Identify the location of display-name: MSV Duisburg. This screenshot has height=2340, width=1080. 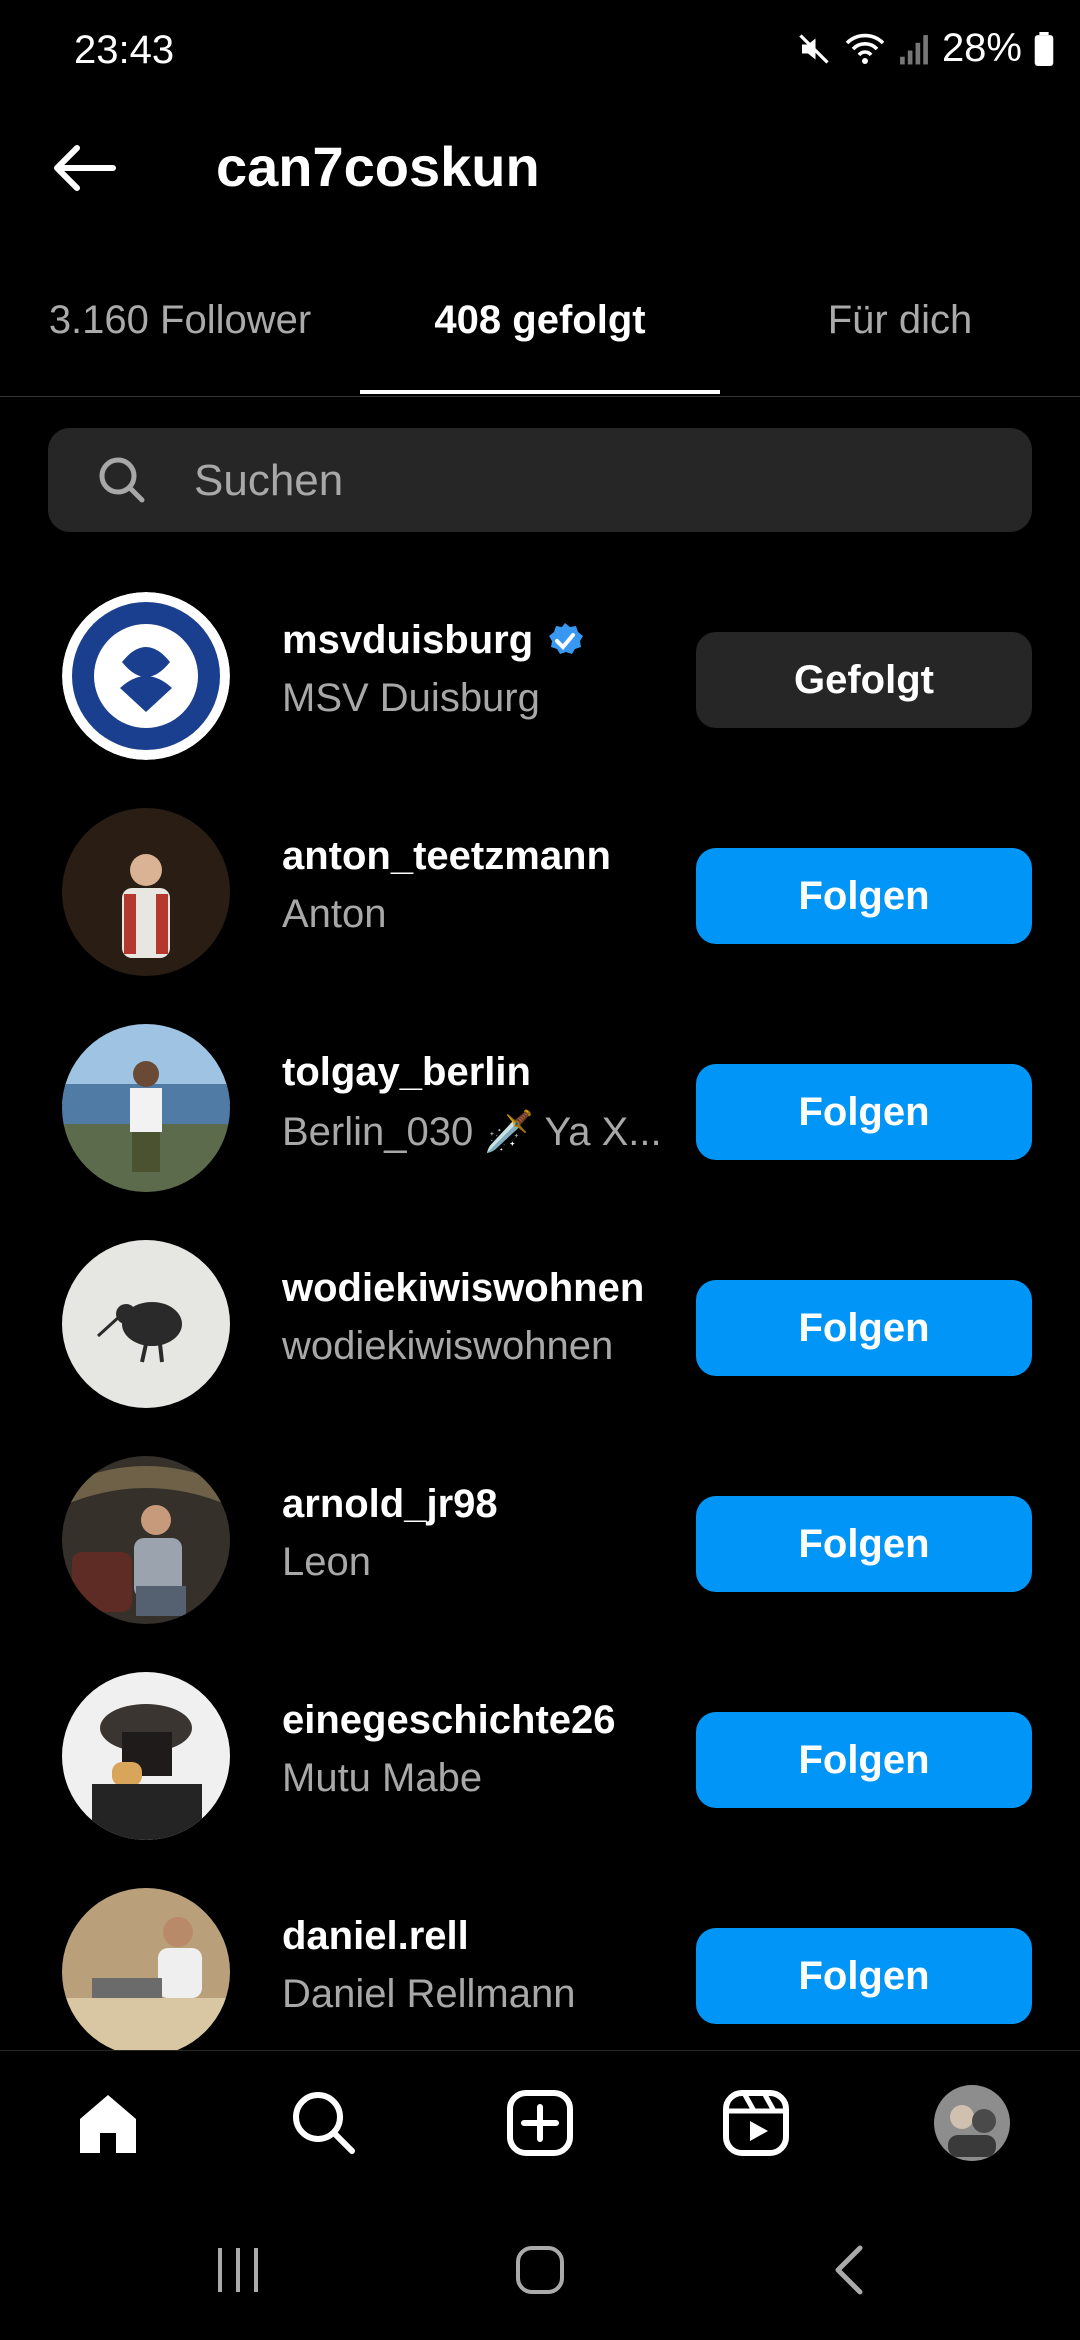
(411, 698).